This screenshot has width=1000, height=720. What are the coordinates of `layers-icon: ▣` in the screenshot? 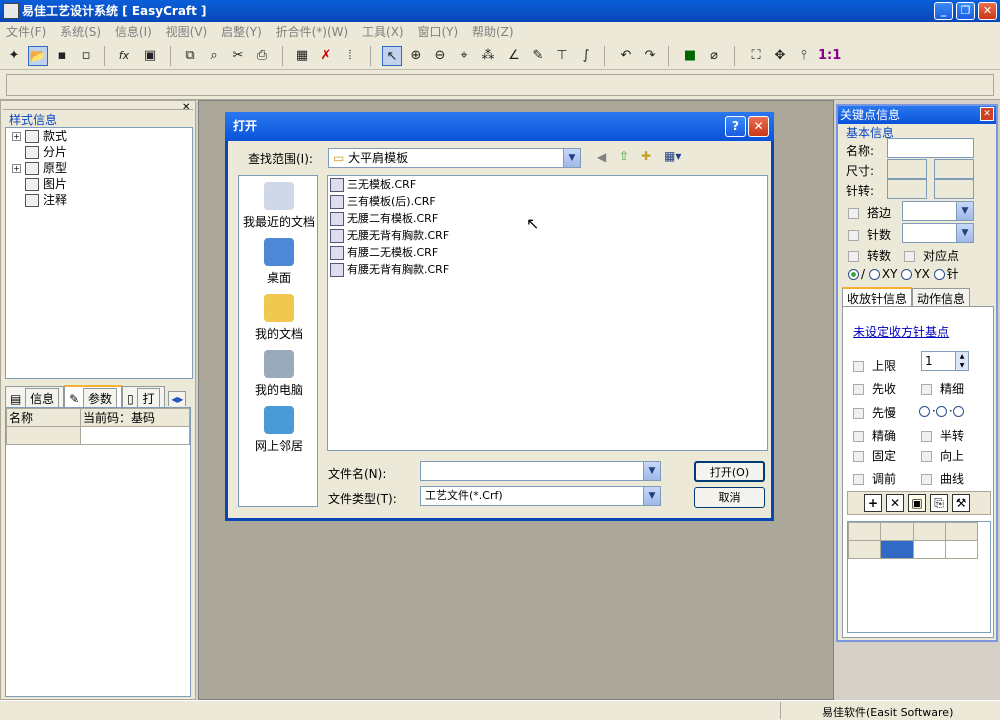 It's located at (150, 56).